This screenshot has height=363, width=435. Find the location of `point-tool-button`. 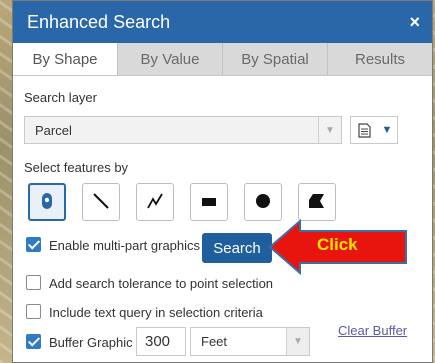

point-tool-button is located at coordinates (47, 202).